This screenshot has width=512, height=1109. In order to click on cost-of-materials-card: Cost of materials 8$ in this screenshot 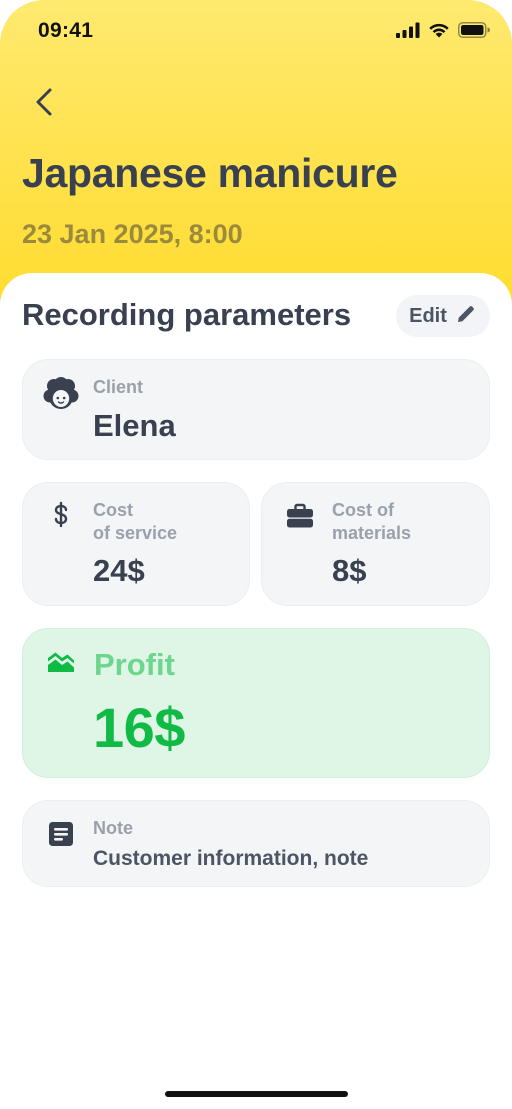, I will do `click(375, 544)`.